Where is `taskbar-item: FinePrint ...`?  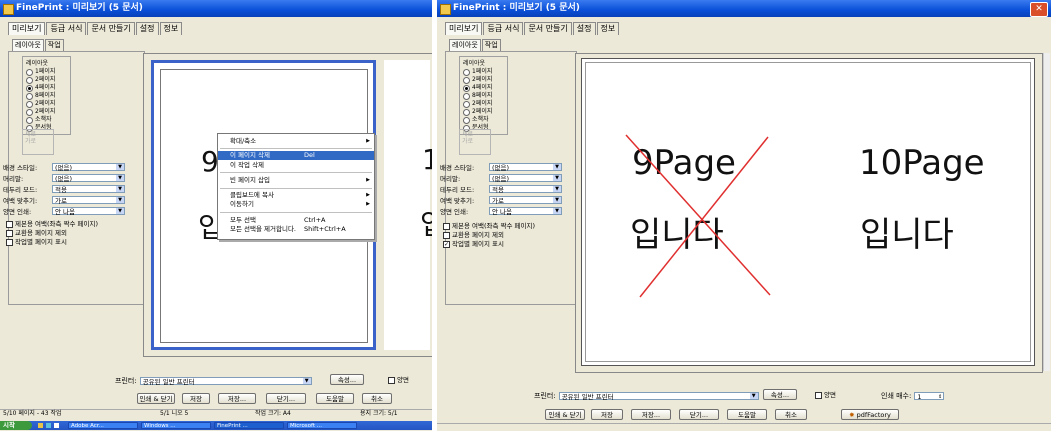
taskbar-item: FinePrint ... is located at coordinates (249, 425).